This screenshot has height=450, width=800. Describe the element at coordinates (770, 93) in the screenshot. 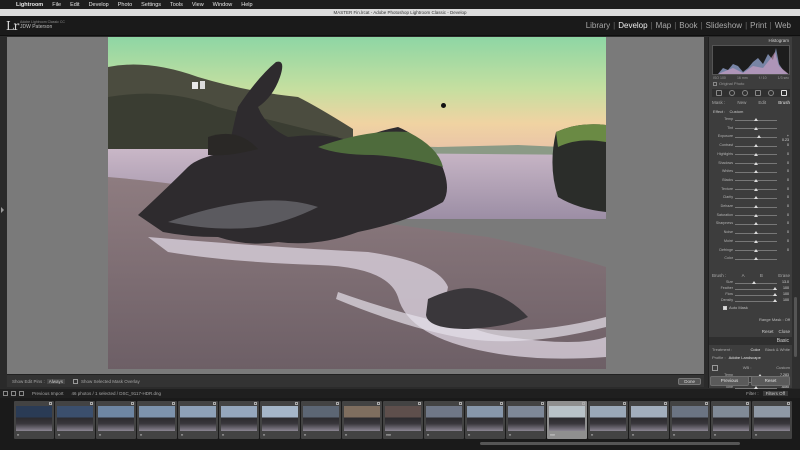

I see `radial-filter-icon` at that location.